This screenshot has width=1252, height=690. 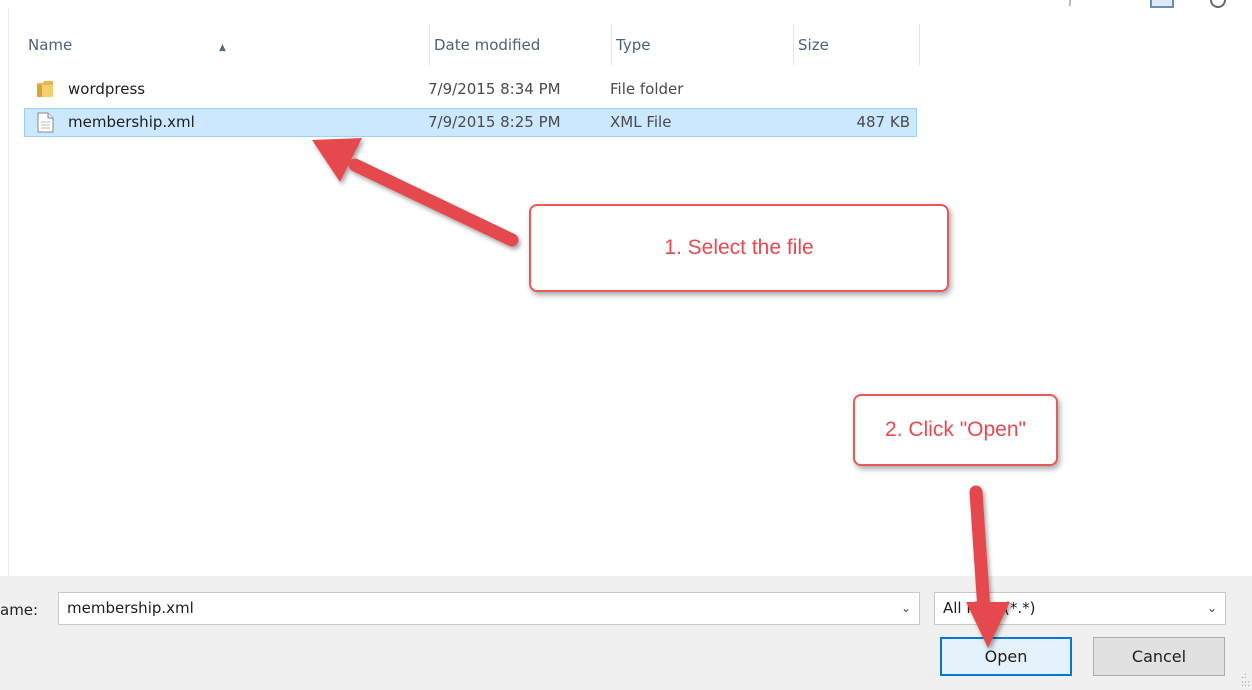 I want to click on column-header-name: Name ▲, so click(x=227, y=45).